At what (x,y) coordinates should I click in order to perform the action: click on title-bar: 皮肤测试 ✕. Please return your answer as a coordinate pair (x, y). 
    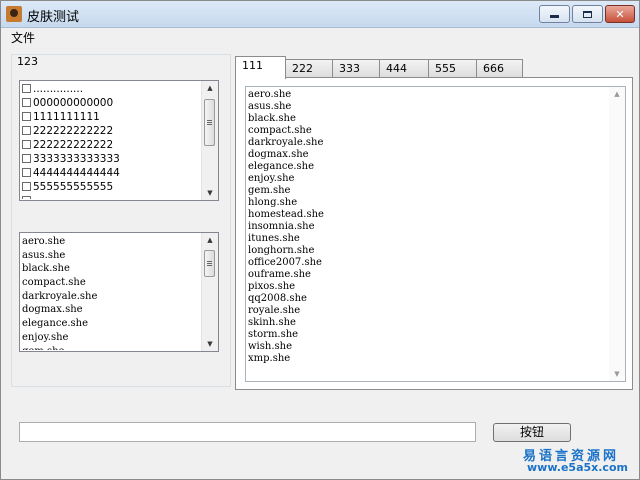
    Looking at the image, I should click on (320, 14).